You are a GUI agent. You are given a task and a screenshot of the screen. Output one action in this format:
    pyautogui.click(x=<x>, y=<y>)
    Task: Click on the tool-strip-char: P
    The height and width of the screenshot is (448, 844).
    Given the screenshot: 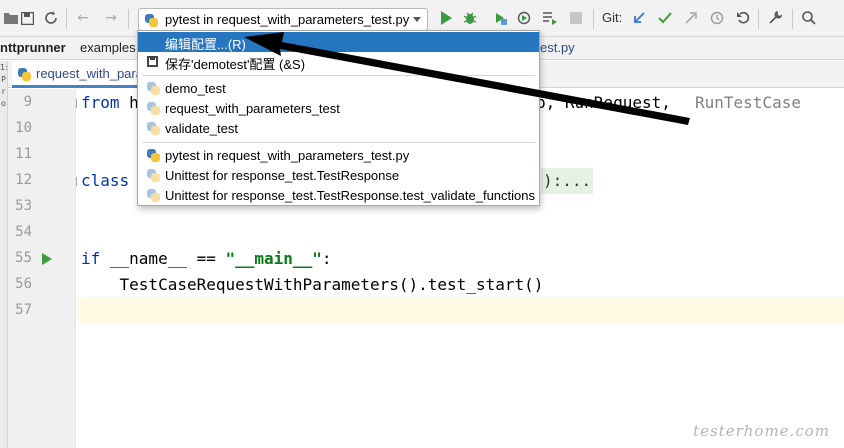 What is the action you would take?
    pyautogui.click(x=3, y=79)
    